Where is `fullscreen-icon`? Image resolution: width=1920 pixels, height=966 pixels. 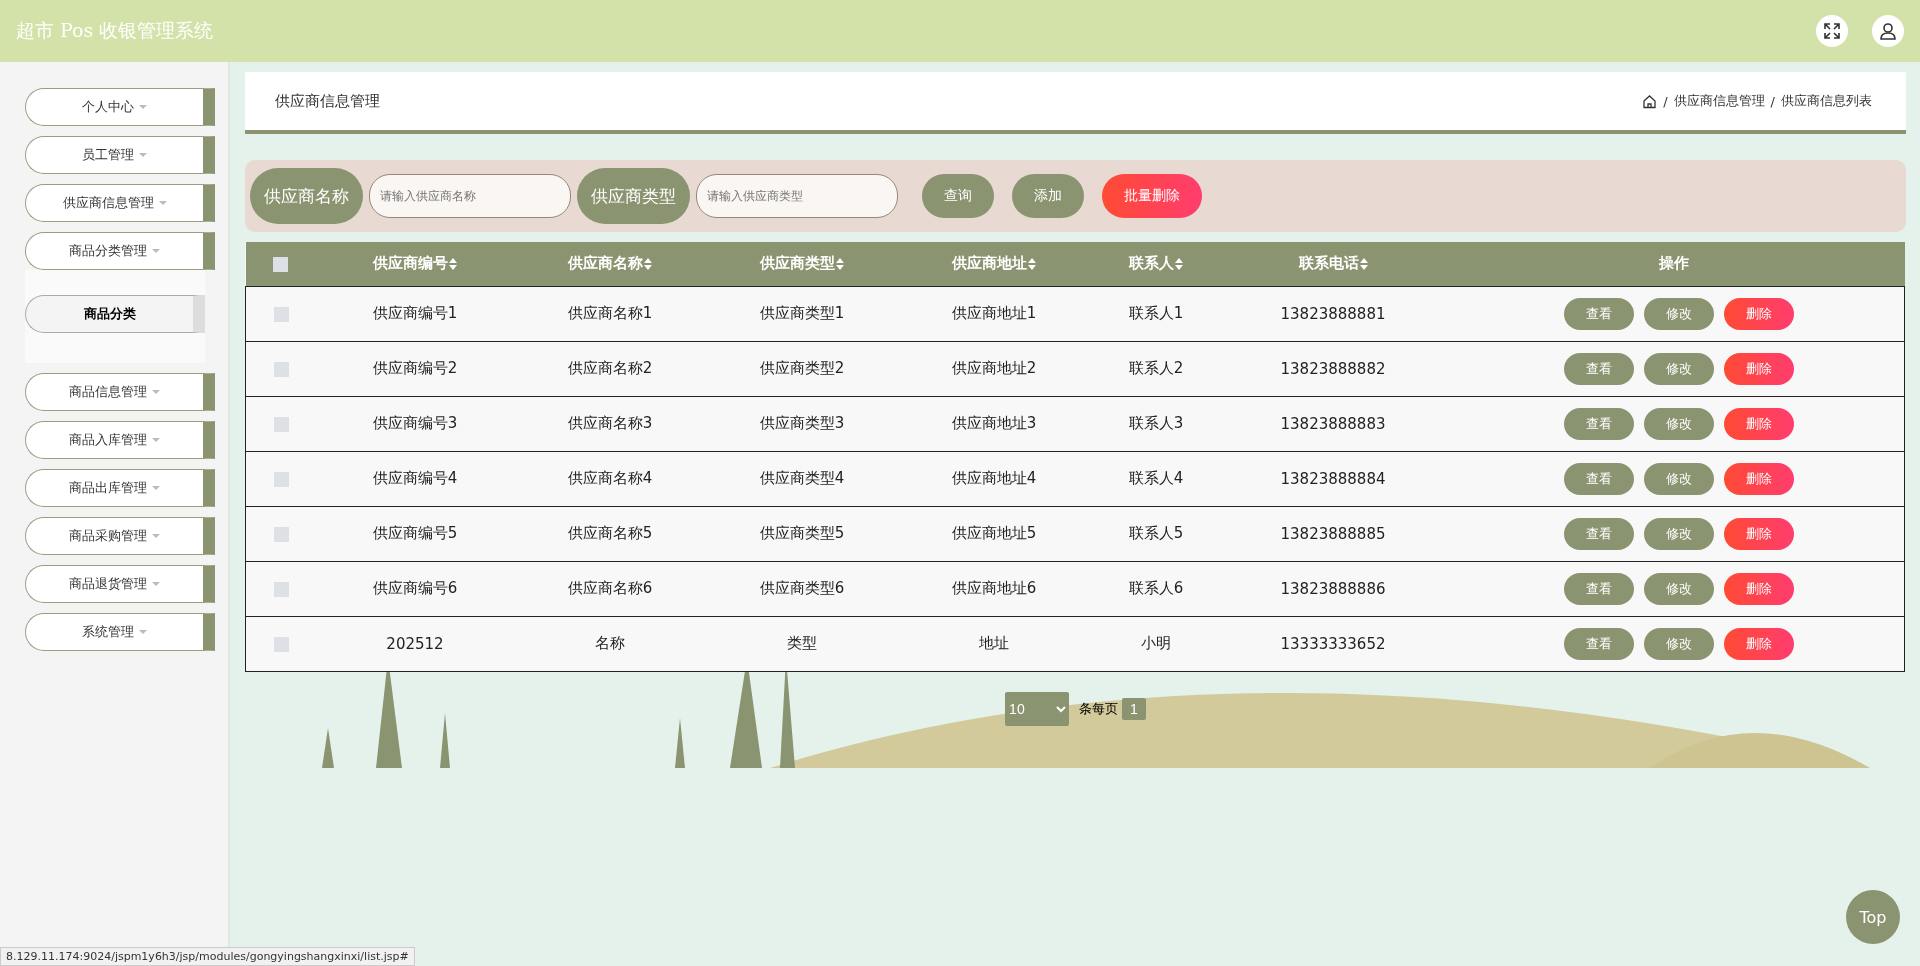
fullscreen-icon is located at coordinates (1832, 31).